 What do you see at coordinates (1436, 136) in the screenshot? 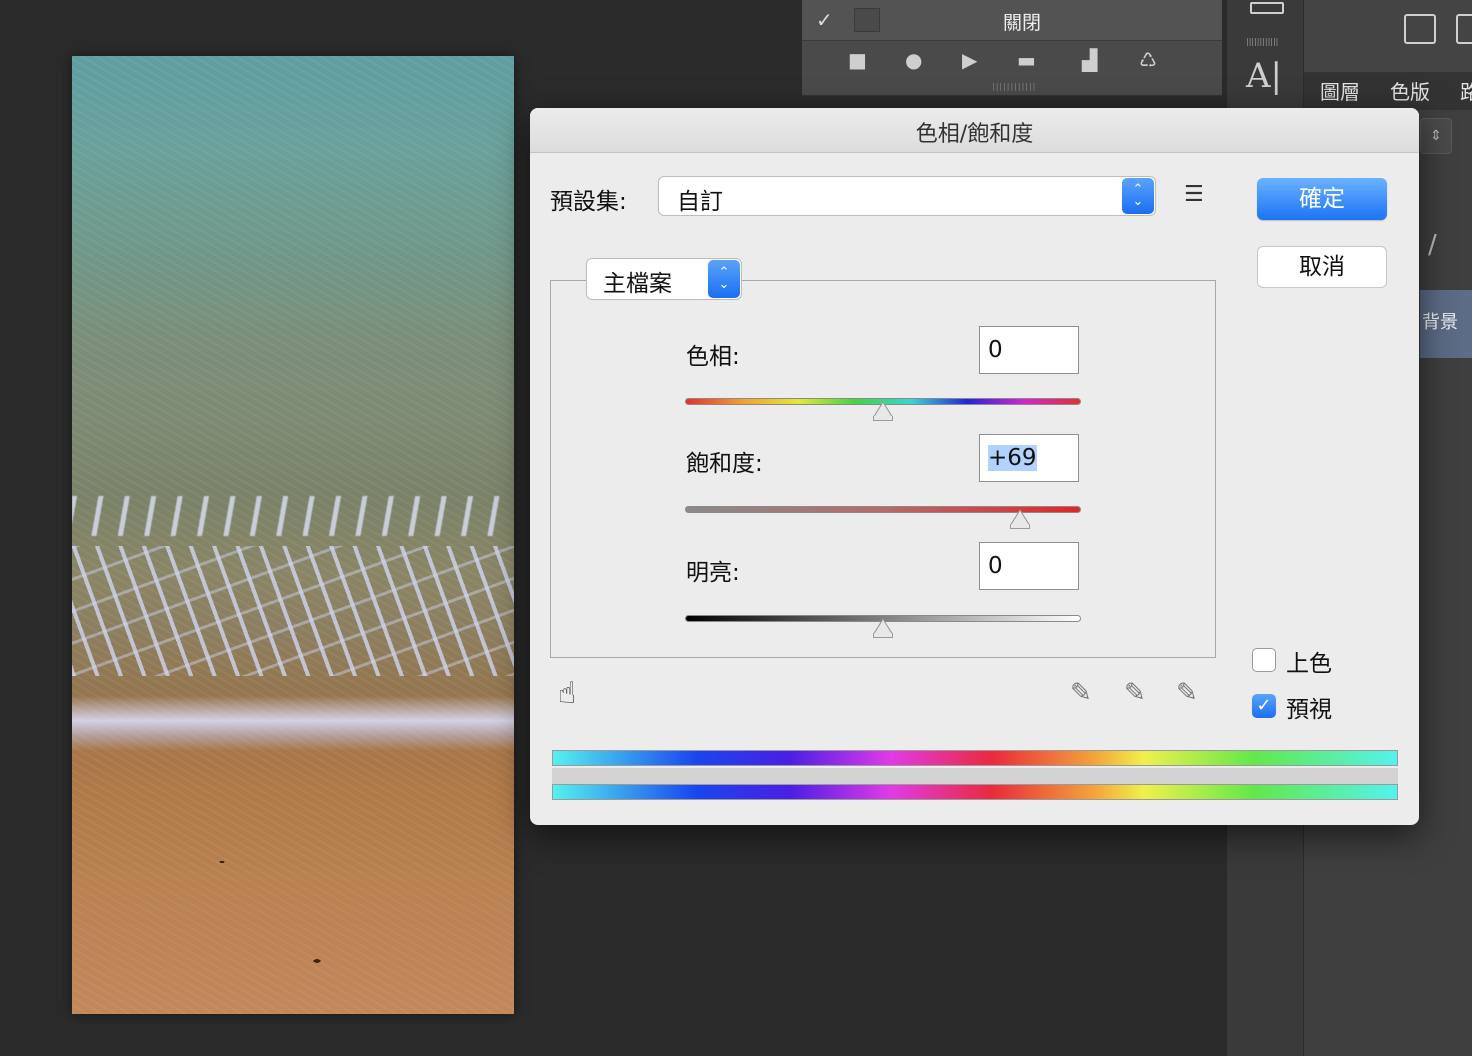
I see `blend-mode-stepper: ⇕` at bounding box center [1436, 136].